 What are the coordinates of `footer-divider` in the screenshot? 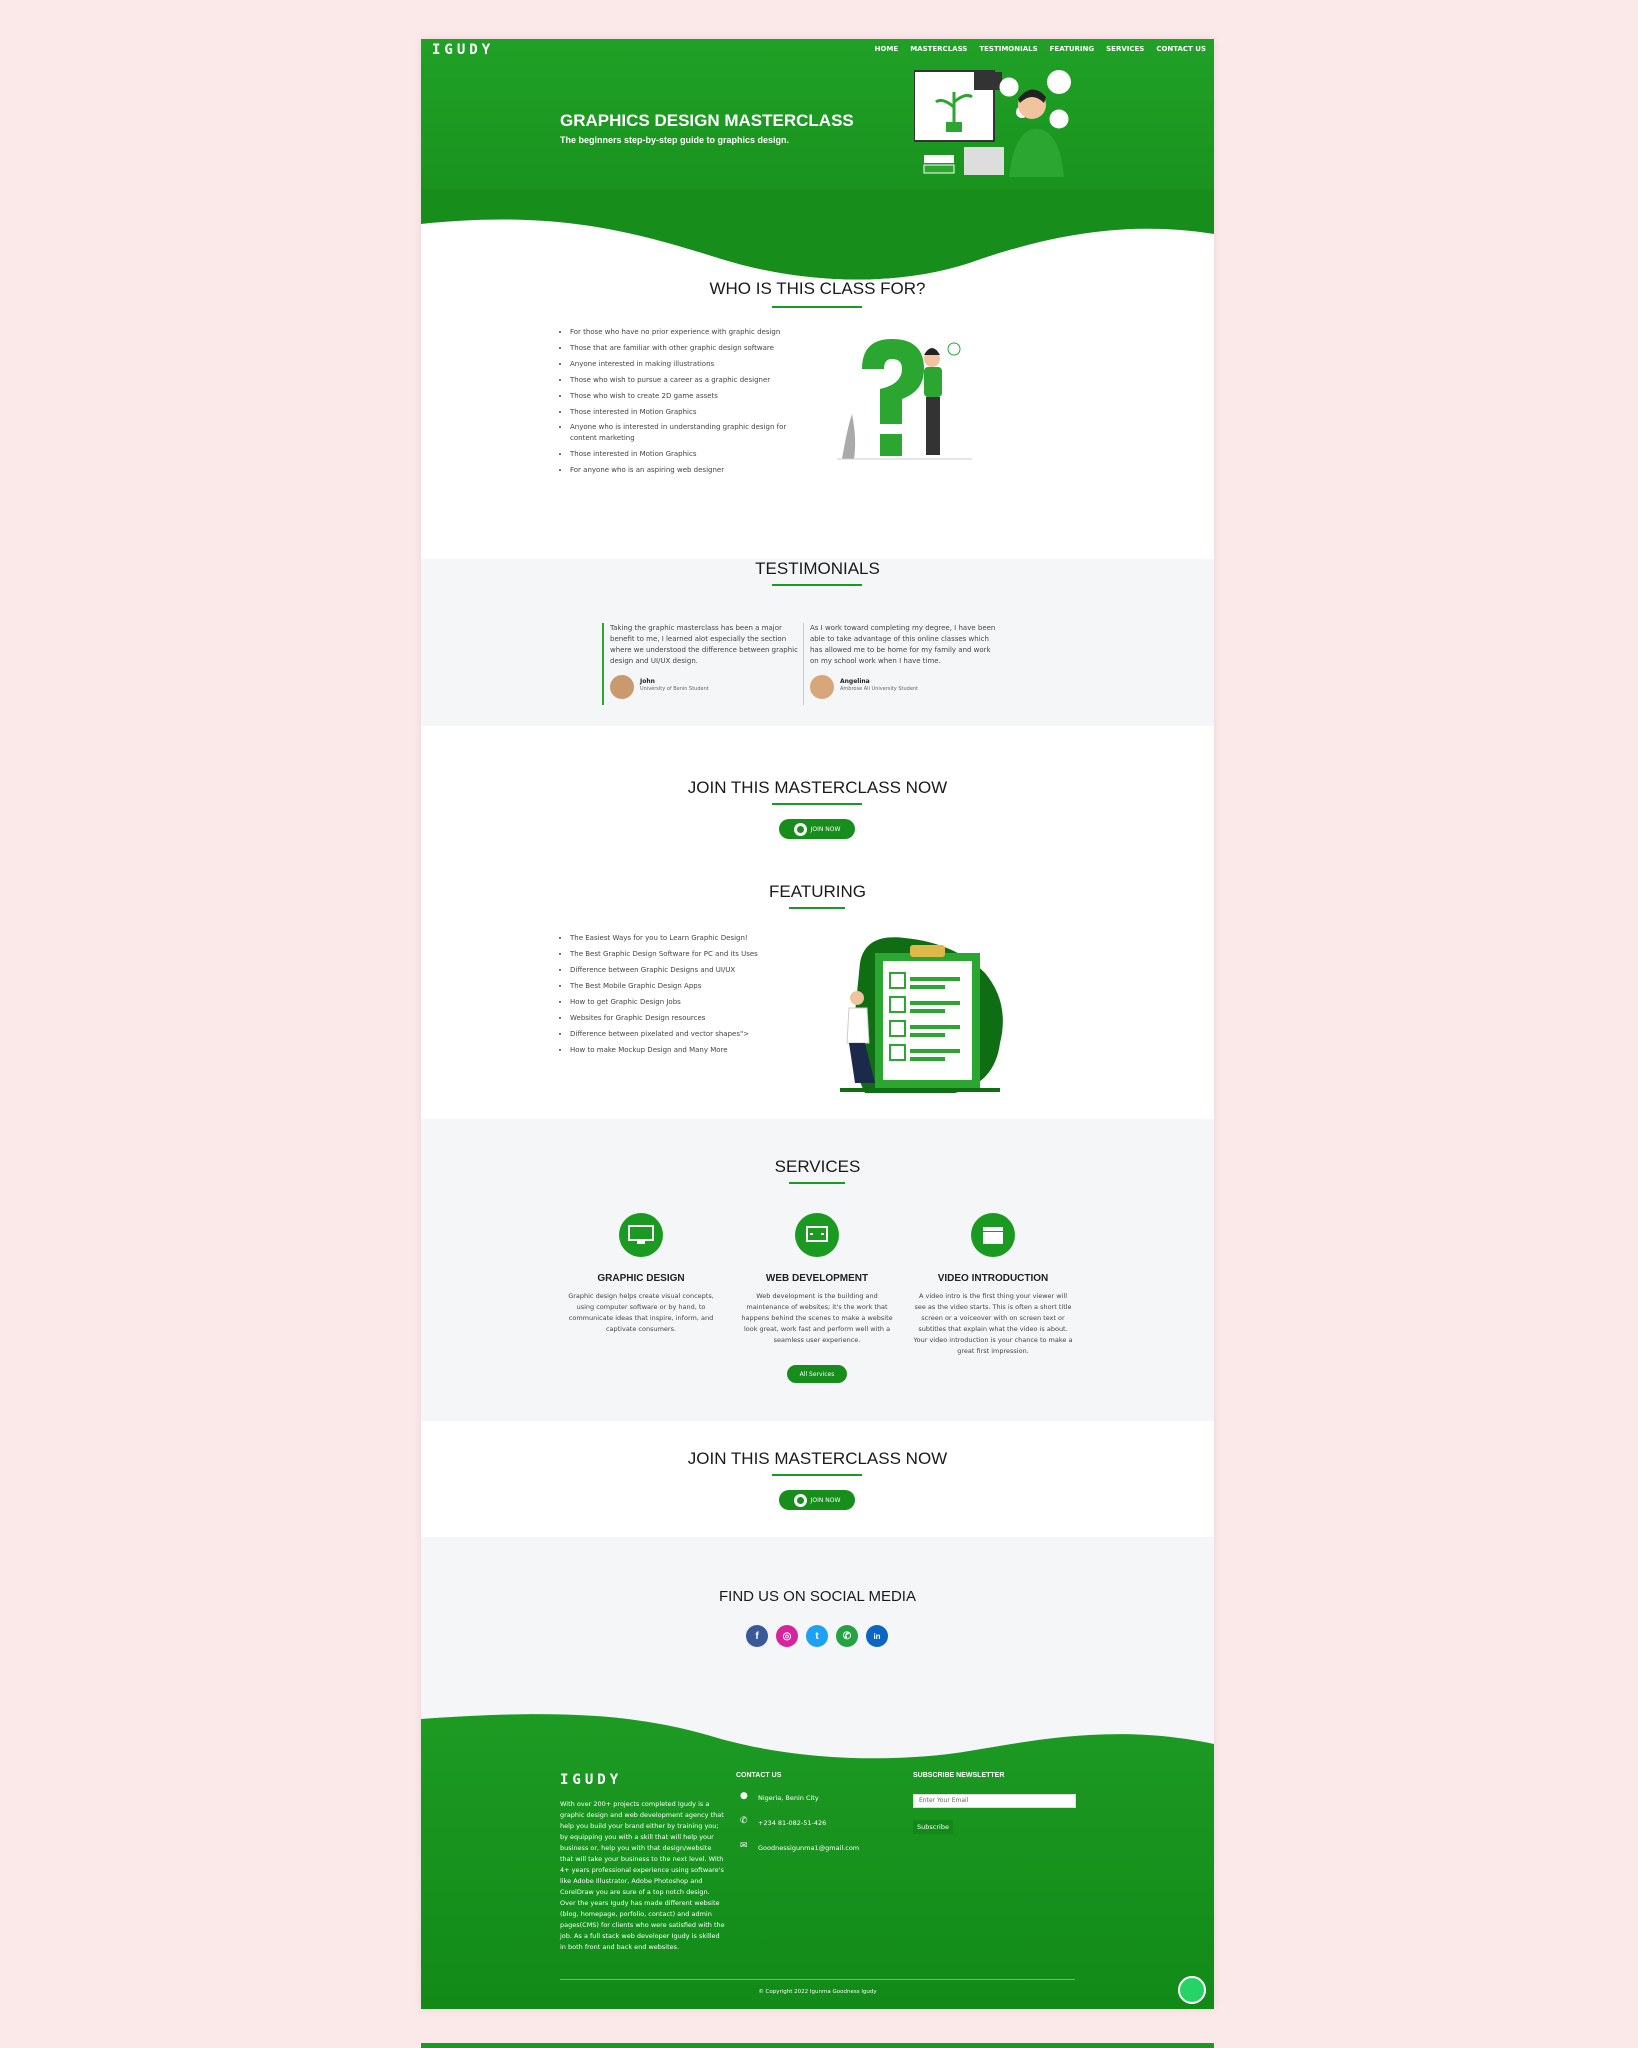 It's located at (817, 1979).